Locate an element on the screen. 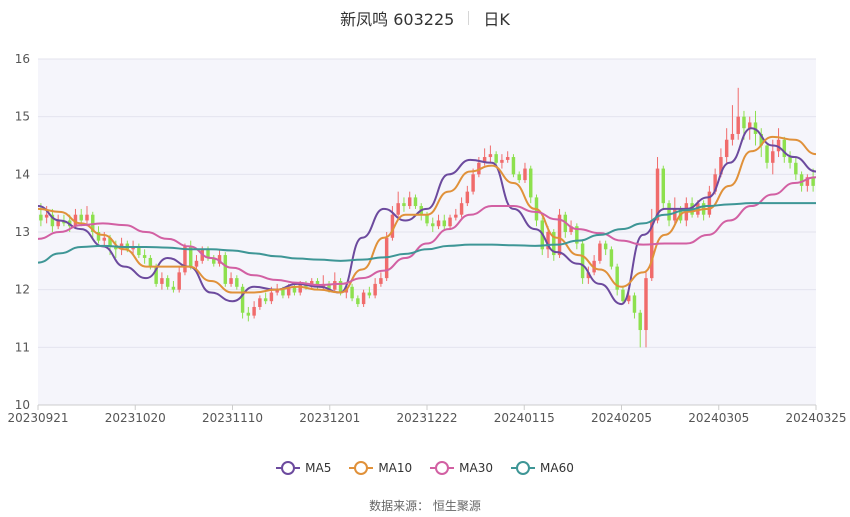 The width and height of the screenshot is (850, 517). x-tick-label: 20231110 is located at coordinates (232, 418).